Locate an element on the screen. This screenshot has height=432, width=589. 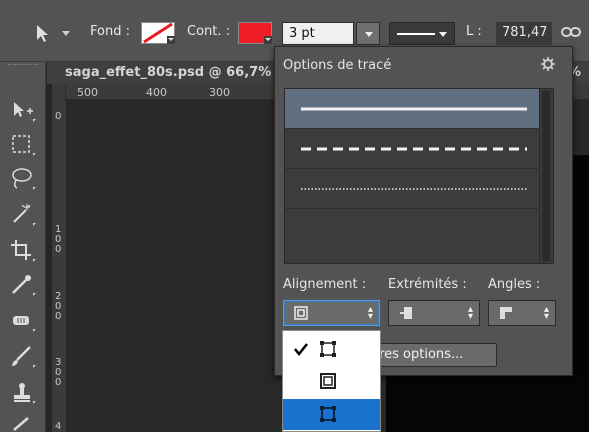
dotted-line-preview is located at coordinates (414, 189).